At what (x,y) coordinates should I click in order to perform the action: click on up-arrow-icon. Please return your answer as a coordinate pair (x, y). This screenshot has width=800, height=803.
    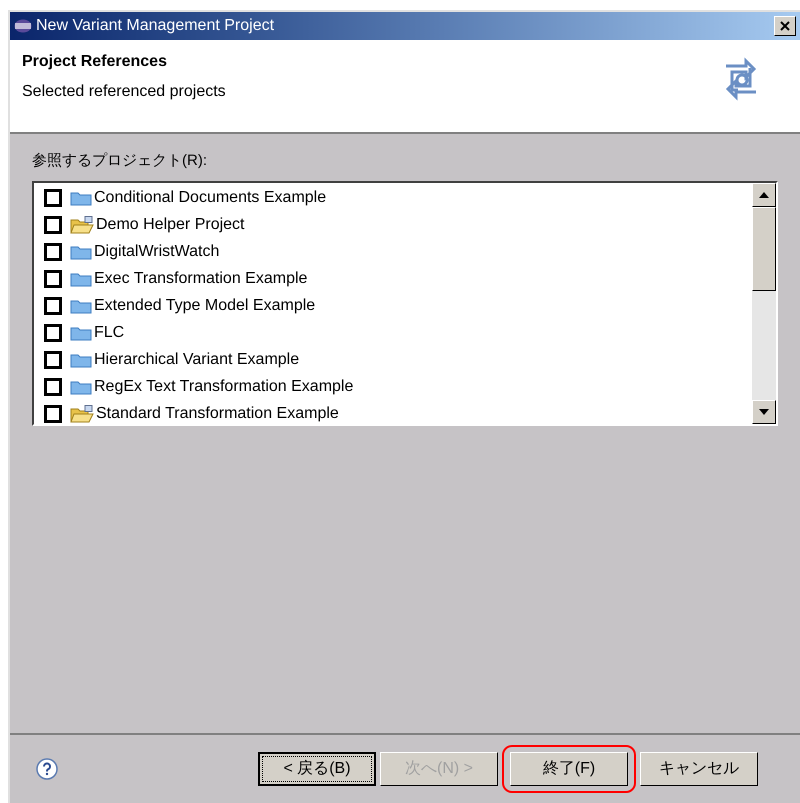
    Looking at the image, I should click on (764, 195).